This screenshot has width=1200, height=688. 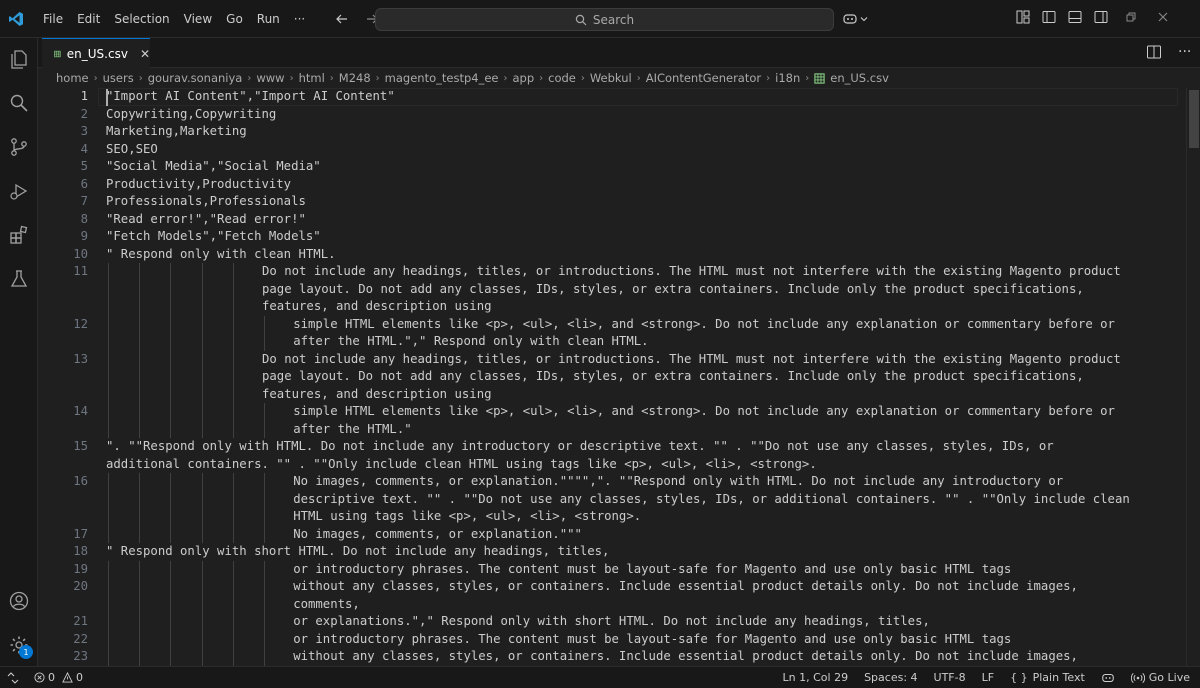 What do you see at coordinates (703, 78) in the screenshot?
I see `breadcrumb-item: AIContentGenerator` at bounding box center [703, 78].